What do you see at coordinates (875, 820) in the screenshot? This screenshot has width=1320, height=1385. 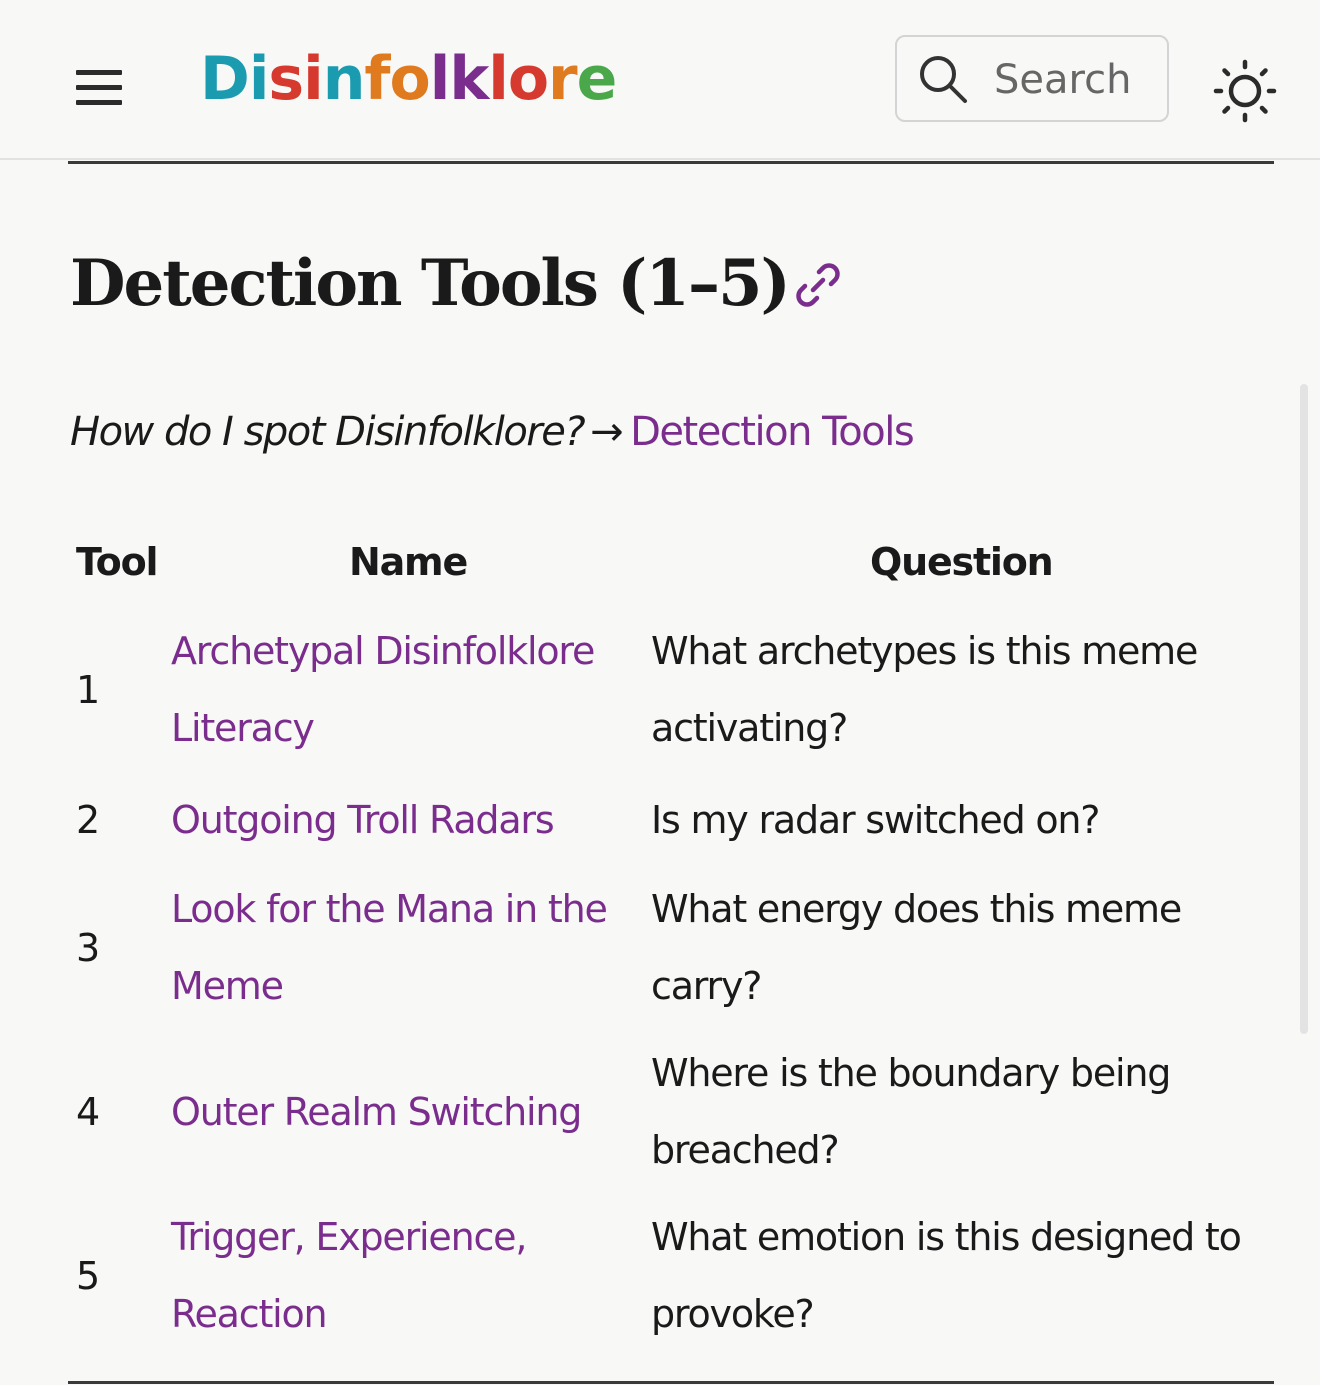 I see `tool-question-line: Is my radar switched on?` at bounding box center [875, 820].